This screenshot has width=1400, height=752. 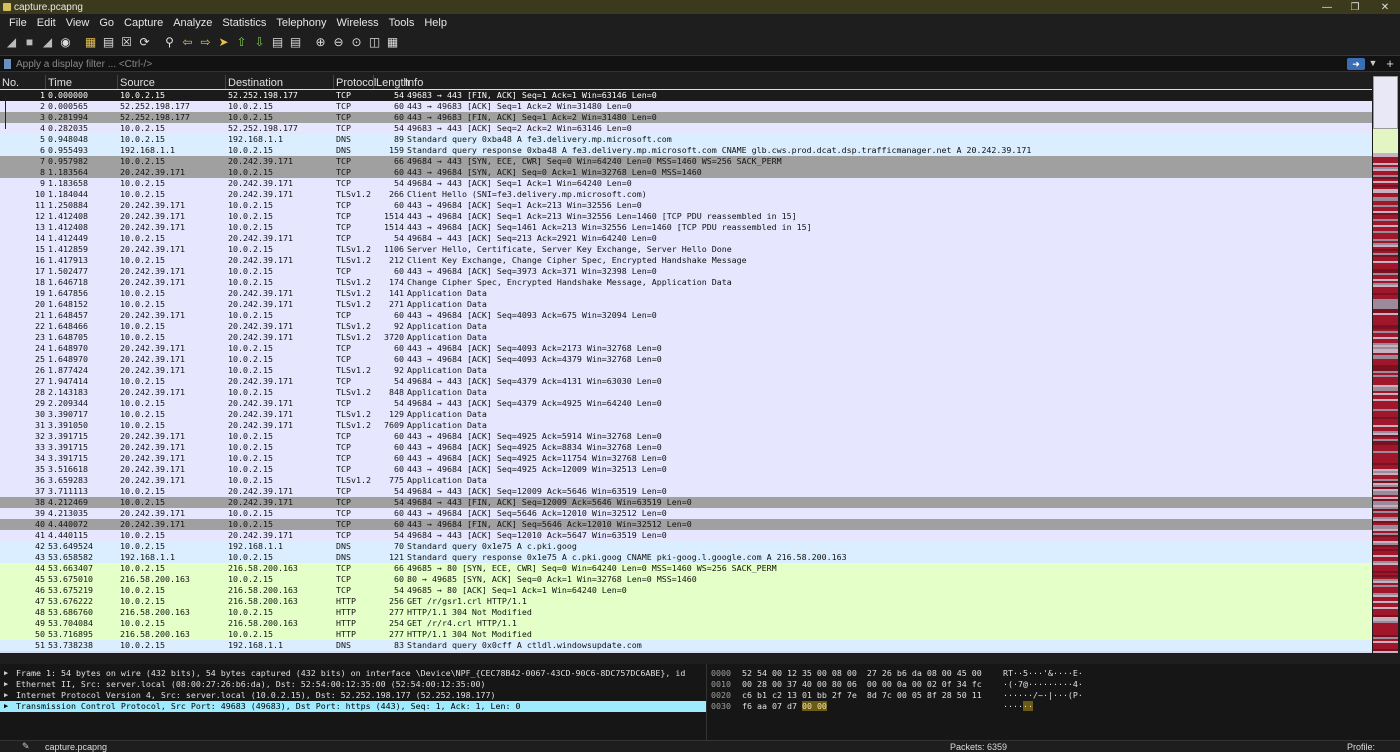 I want to click on menu-statistics: Statistics, so click(x=244, y=23).